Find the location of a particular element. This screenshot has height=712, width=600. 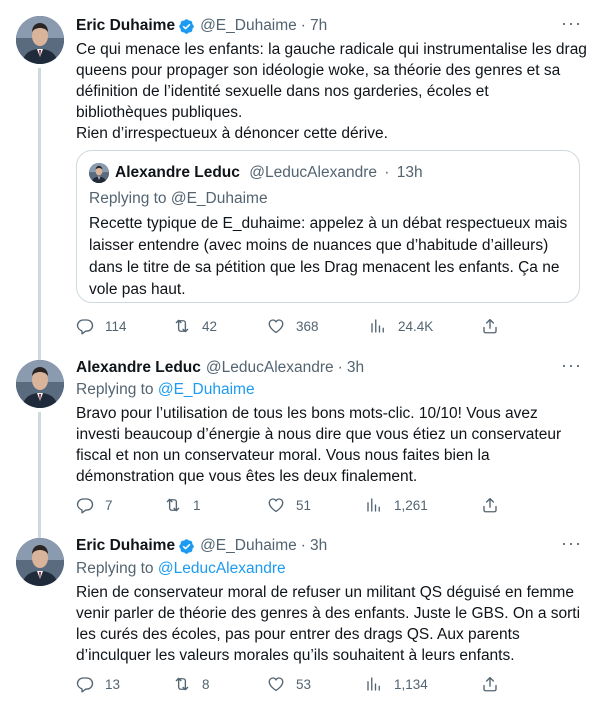

retweet-count: 1 is located at coordinates (197, 505).